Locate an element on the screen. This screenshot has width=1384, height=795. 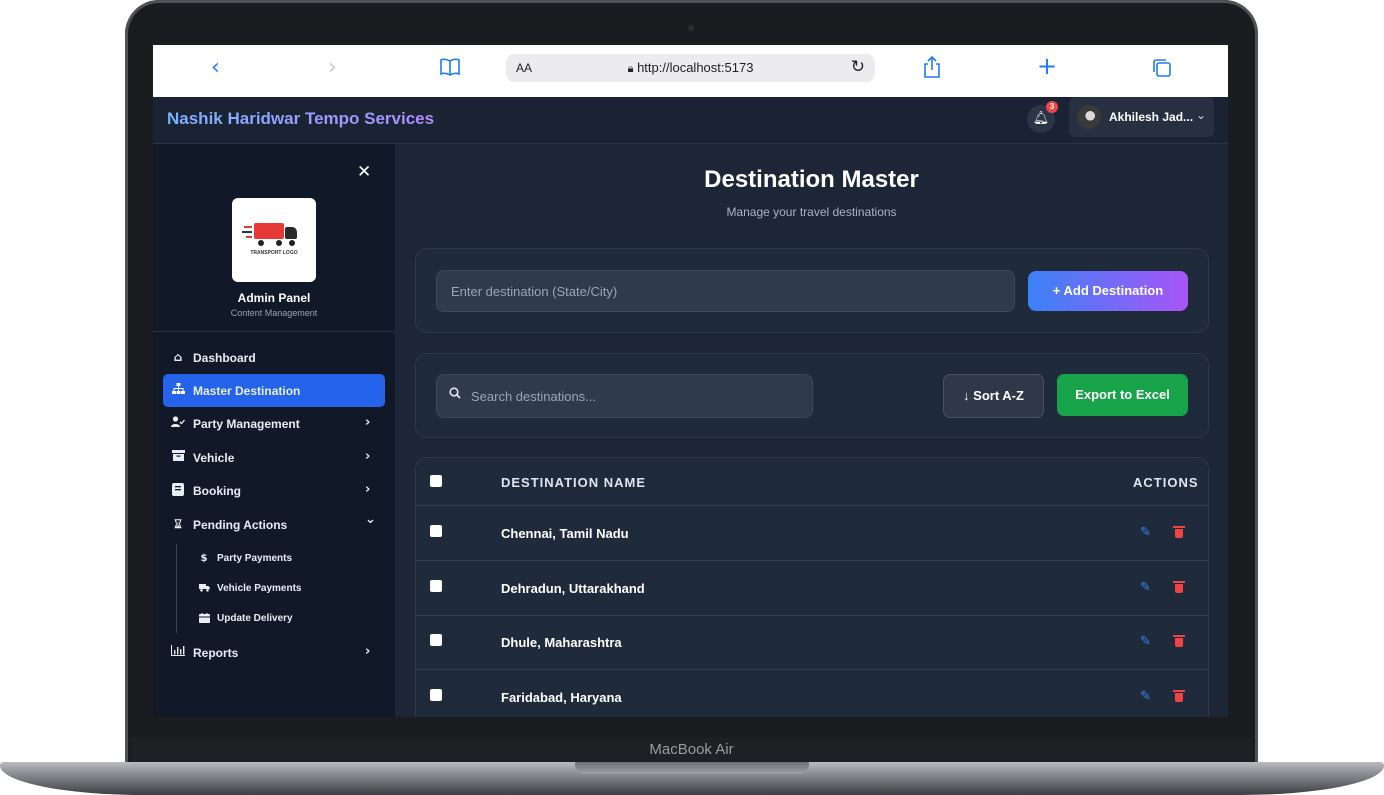
sidebar-item-label: Reports is located at coordinates (216, 653).